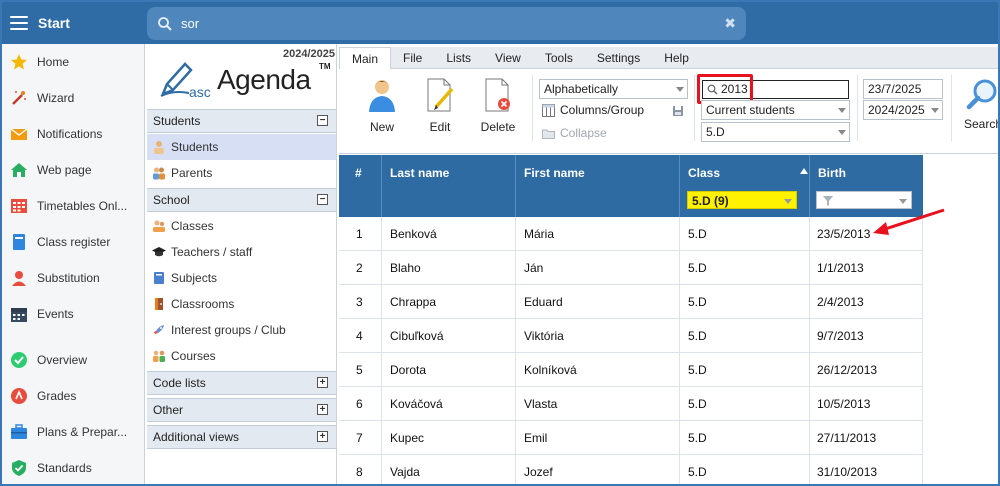 The width and height of the screenshot is (1000, 486). What do you see at coordinates (676, 58) in the screenshot?
I see `tab-help: Help` at bounding box center [676, 58].